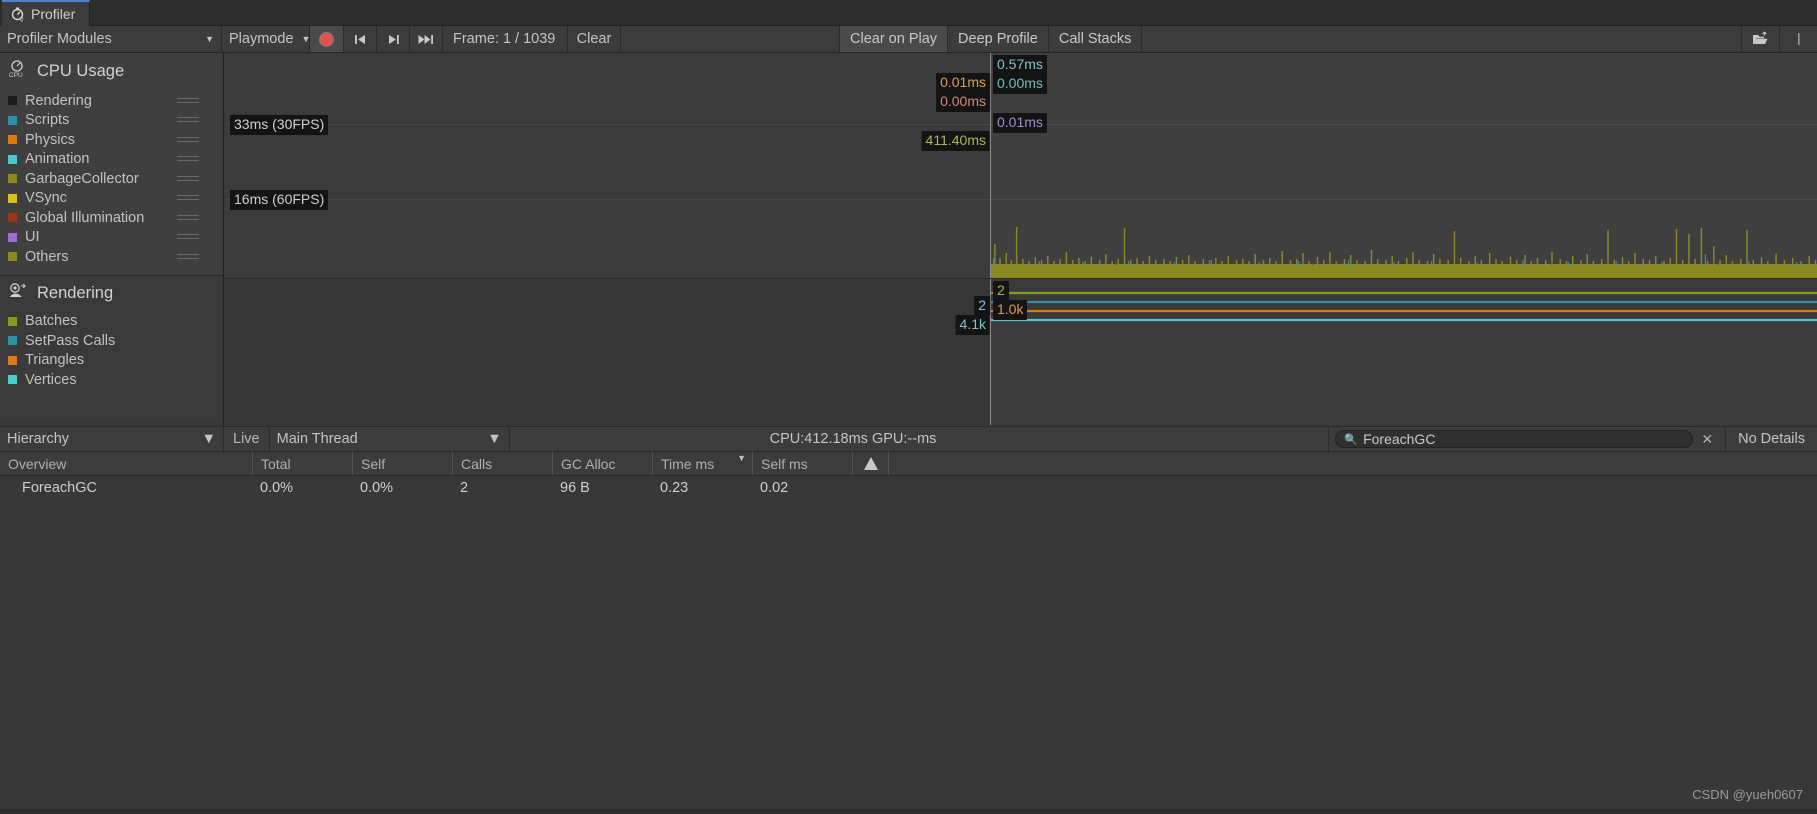 The width and height of the screenshot is (1817, 814). I want to click on counter-label: Vertices, so click(51, 379).